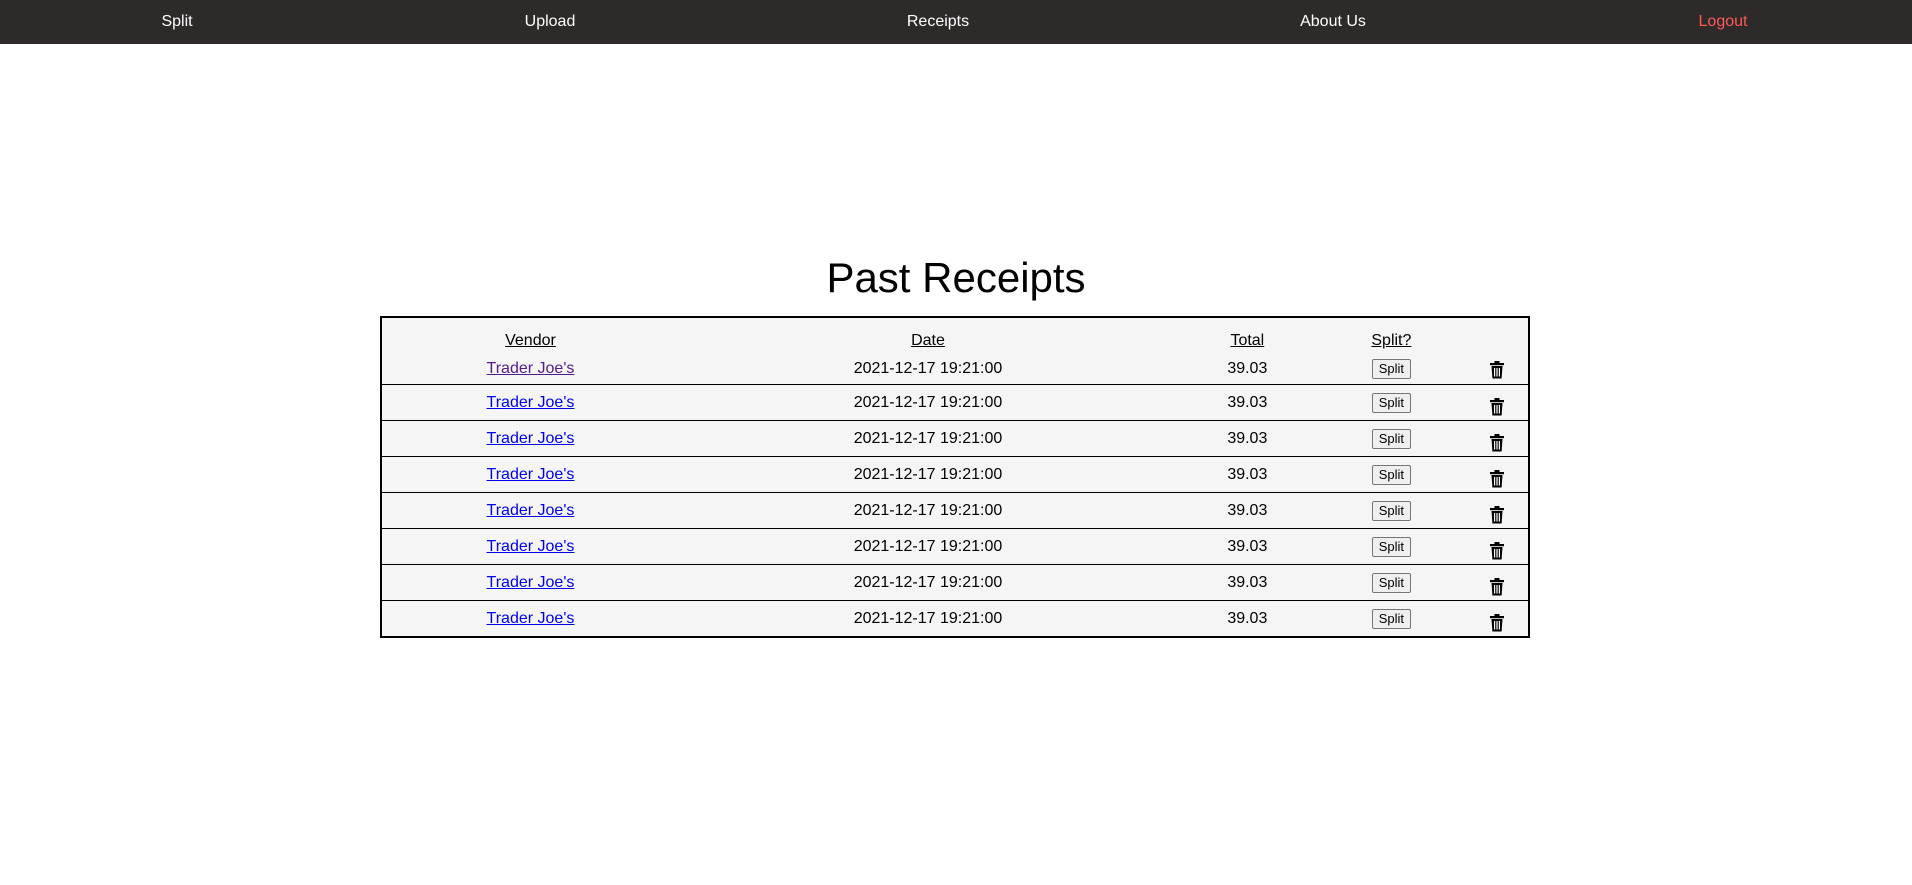 This screenshot has height=885, width=1912. Describe the element at coordinates (928, 340) in the screenshot. I see `header-date: Date` at that location.